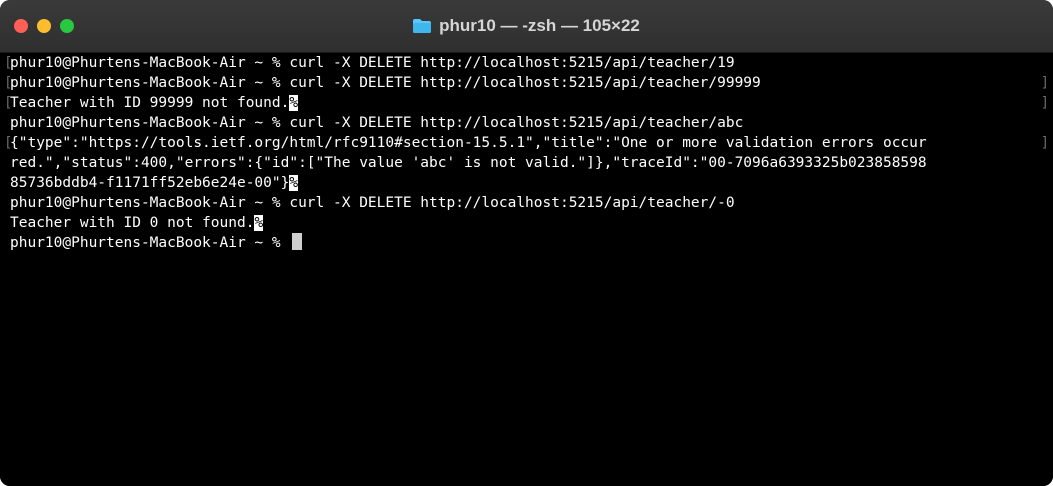 This screenshot has width=1053, height=486. I want to click on terminal-line: Teacher with ID 0 not found.%, so click(137, 223).